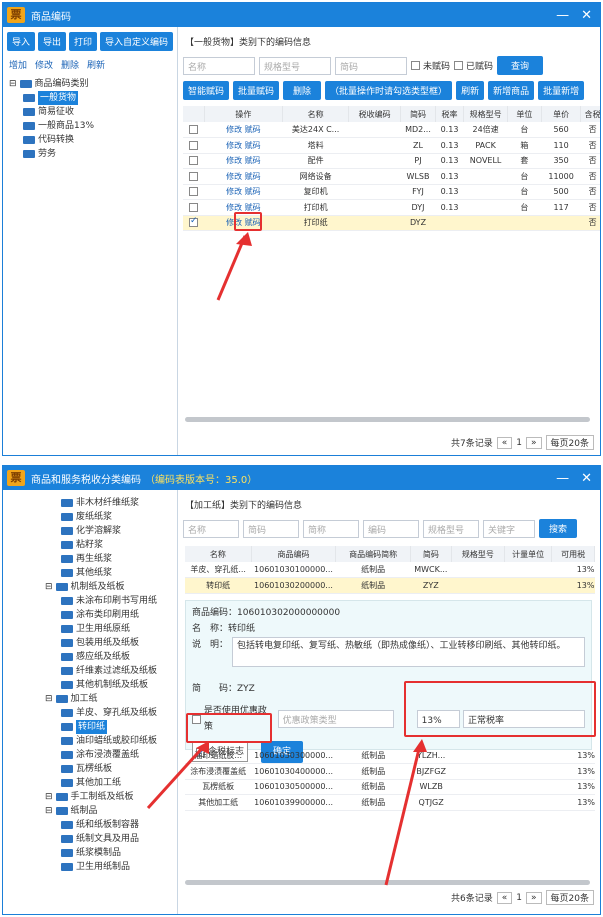 The image size is (603, 917). Describe the element at coordinates (408, 652) in the screenshot. I see `desc-textarea: 包括转电复印纸、复写纸、热敏纸（即热成像纸）、工业转移印刷纸、其他转印纸。` at that location.